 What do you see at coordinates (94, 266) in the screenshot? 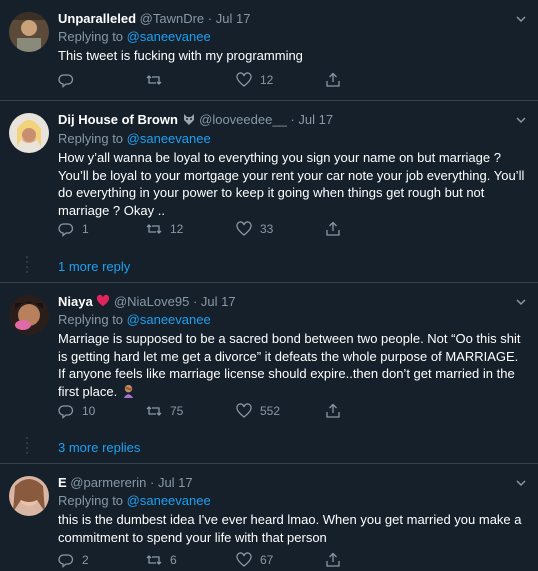
I see `more-replies-link: 1 more reply` at bounding box center [94, 266].